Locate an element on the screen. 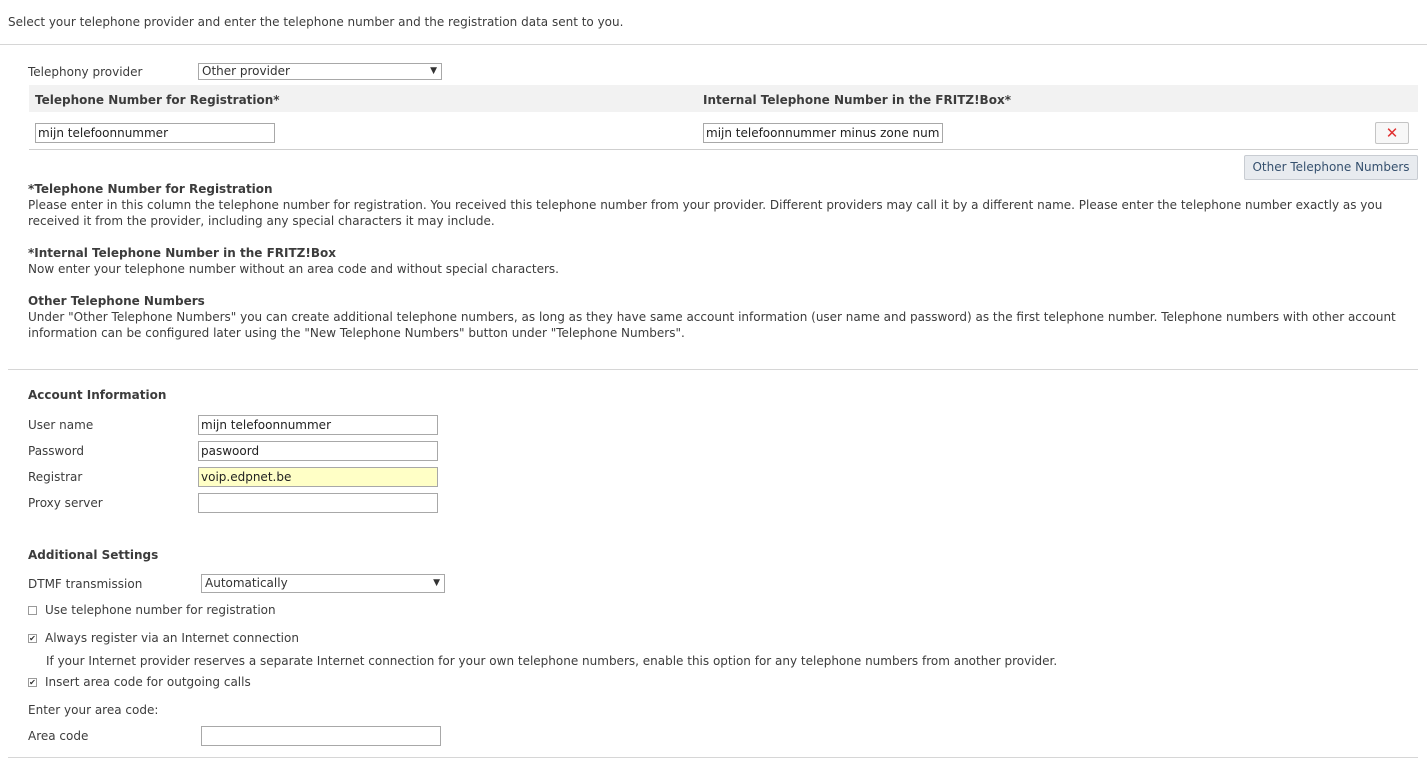 This screenshot has width=1427, height=761. username-input is located at coordinates (318, 425).